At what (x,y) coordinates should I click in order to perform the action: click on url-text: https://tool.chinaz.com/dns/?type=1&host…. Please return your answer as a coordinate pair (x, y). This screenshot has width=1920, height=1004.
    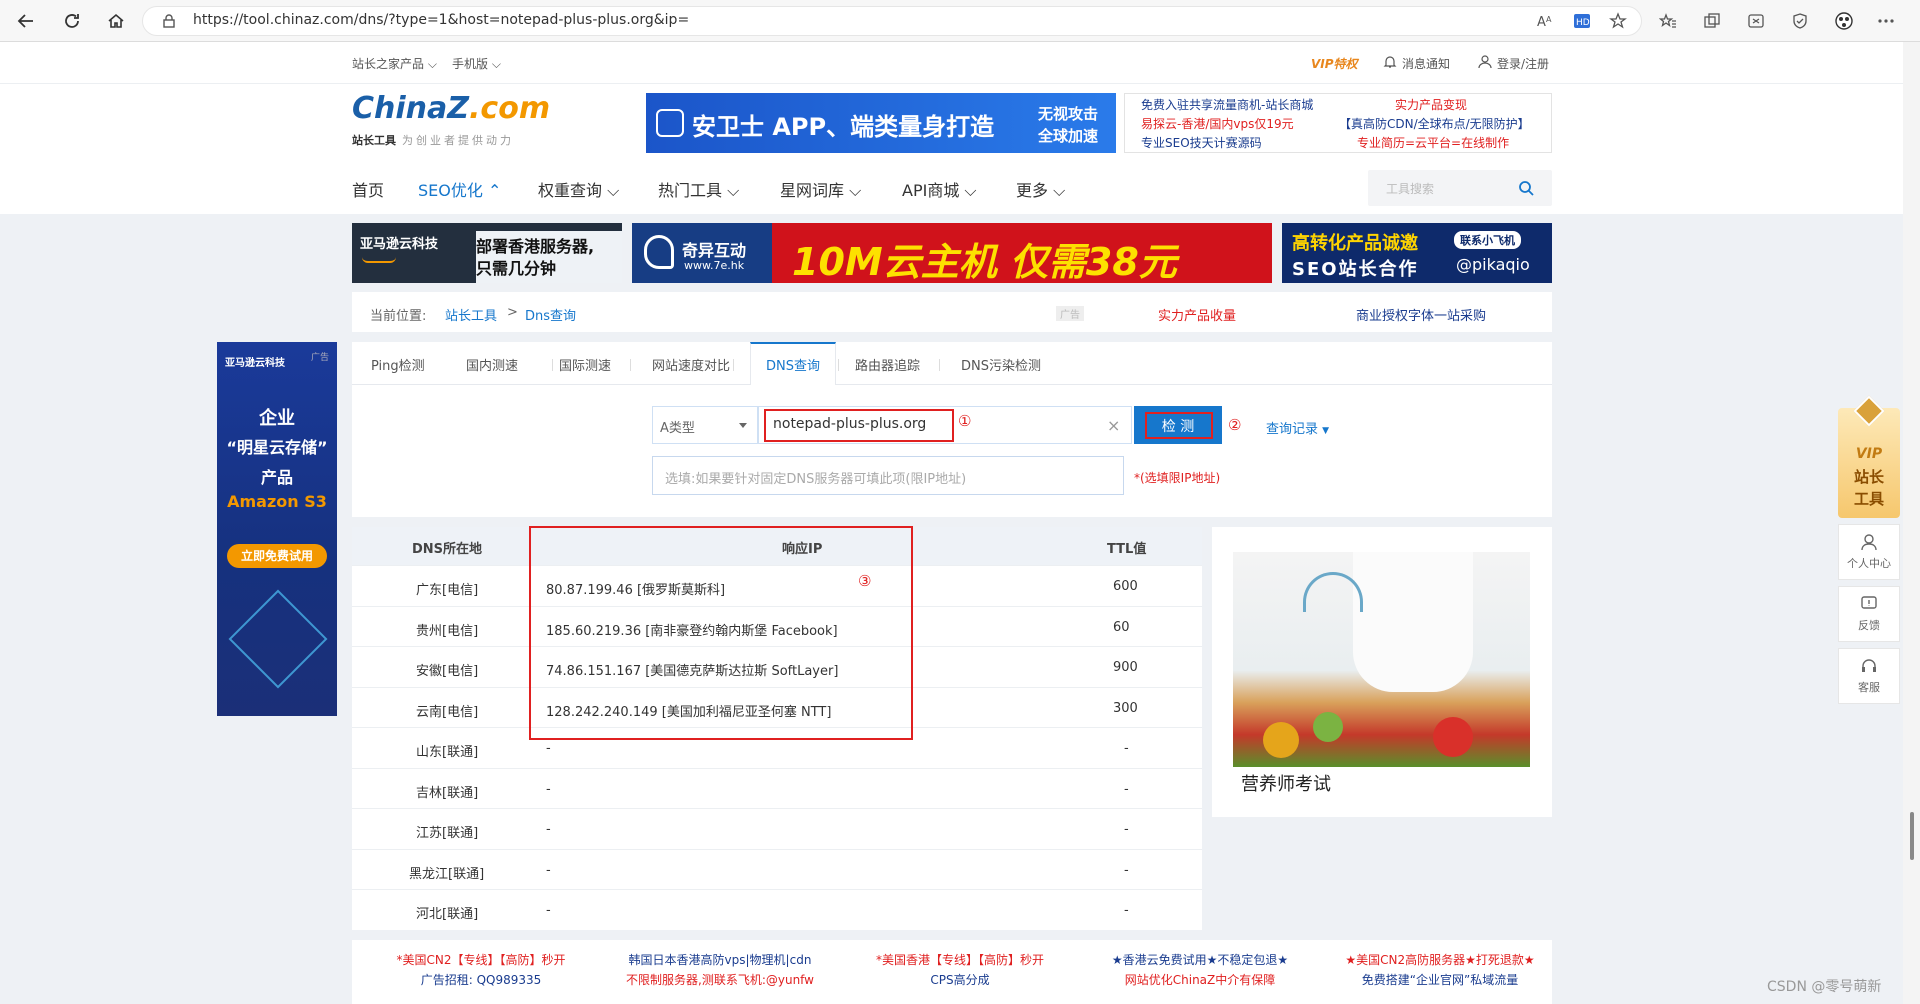
    Looking at the image, I should click on (441, 20).